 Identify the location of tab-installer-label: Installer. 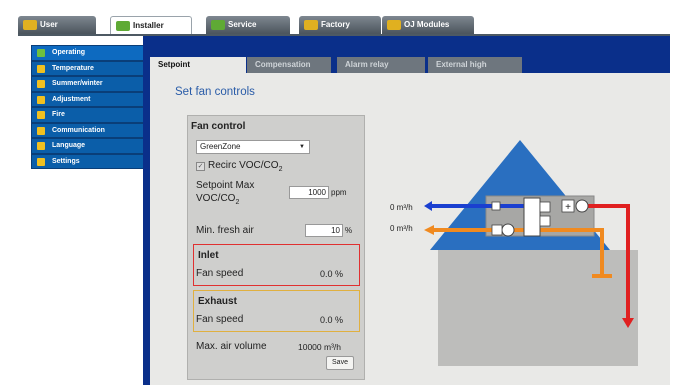
(148, 25).